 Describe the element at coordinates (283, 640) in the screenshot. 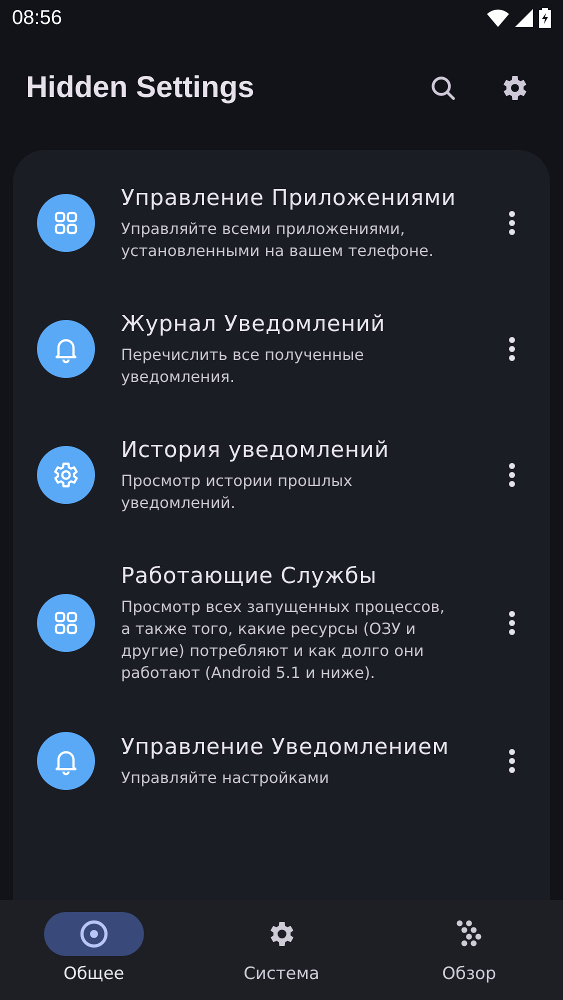

I see `item-description: Просмотр всех запущенных процессов, а также того, какие ресурсы (ОЗУ и другие) потребляют и как долго они работают (Android 5.1 и ниже).` at that location.